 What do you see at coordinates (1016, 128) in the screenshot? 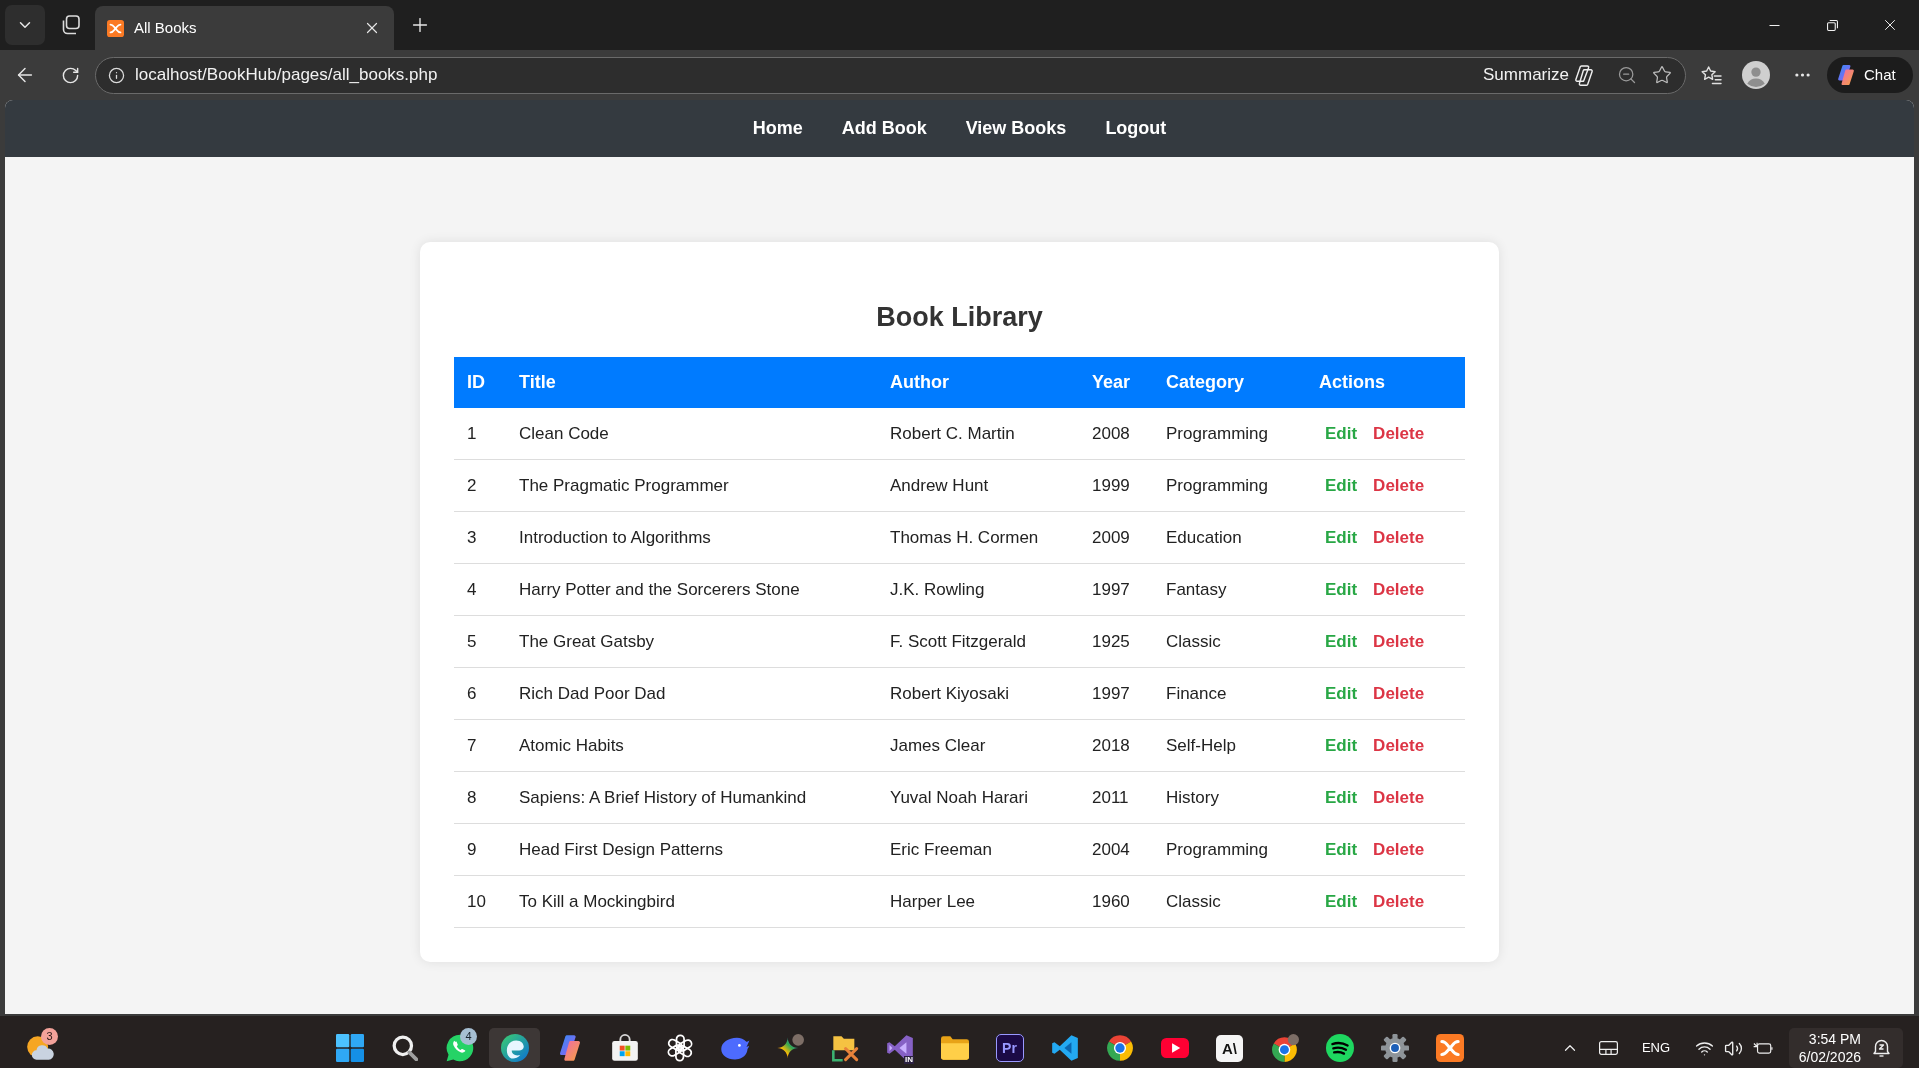
I see `nav-link: View Books` at bounding box center [1016, 128].